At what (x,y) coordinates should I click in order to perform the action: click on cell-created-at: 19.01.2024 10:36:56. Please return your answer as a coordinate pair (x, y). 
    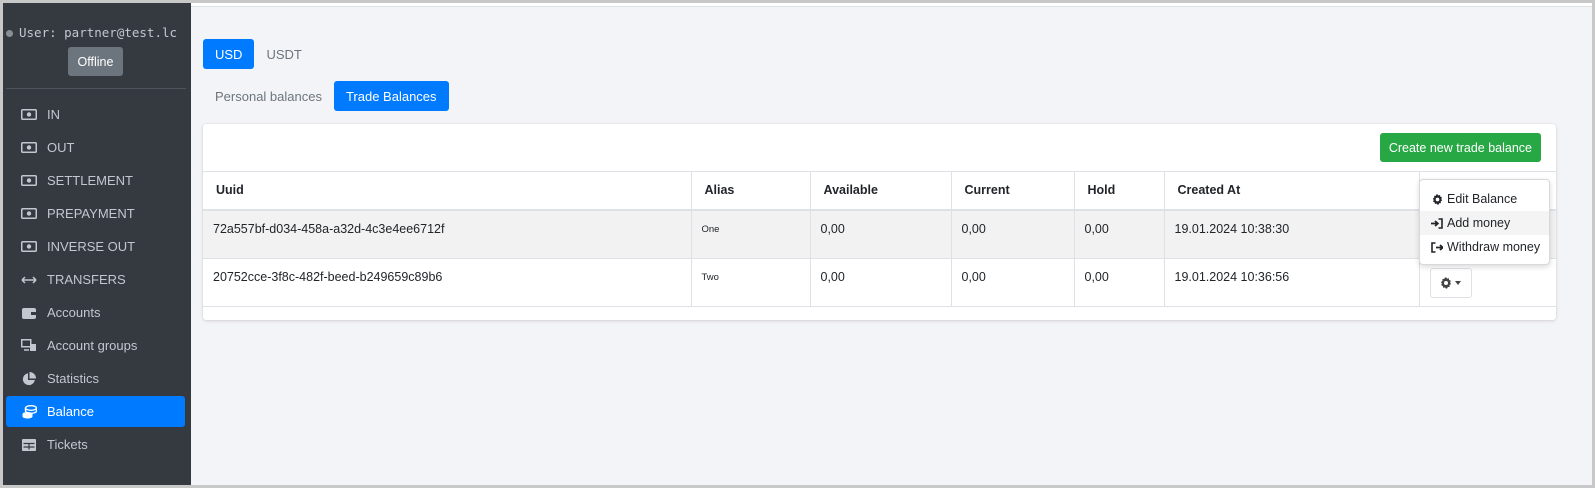
    Looking at the image, I should click on (1292, 282).